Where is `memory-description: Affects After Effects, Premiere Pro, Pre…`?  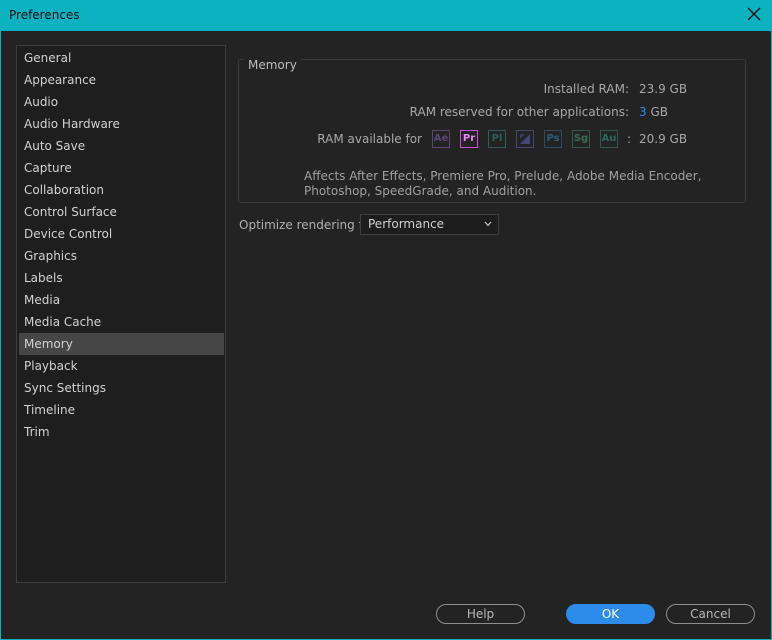 memory-description: Affects After Effects, Premiere Pro, Pre… is located at coordinates (503, 183).